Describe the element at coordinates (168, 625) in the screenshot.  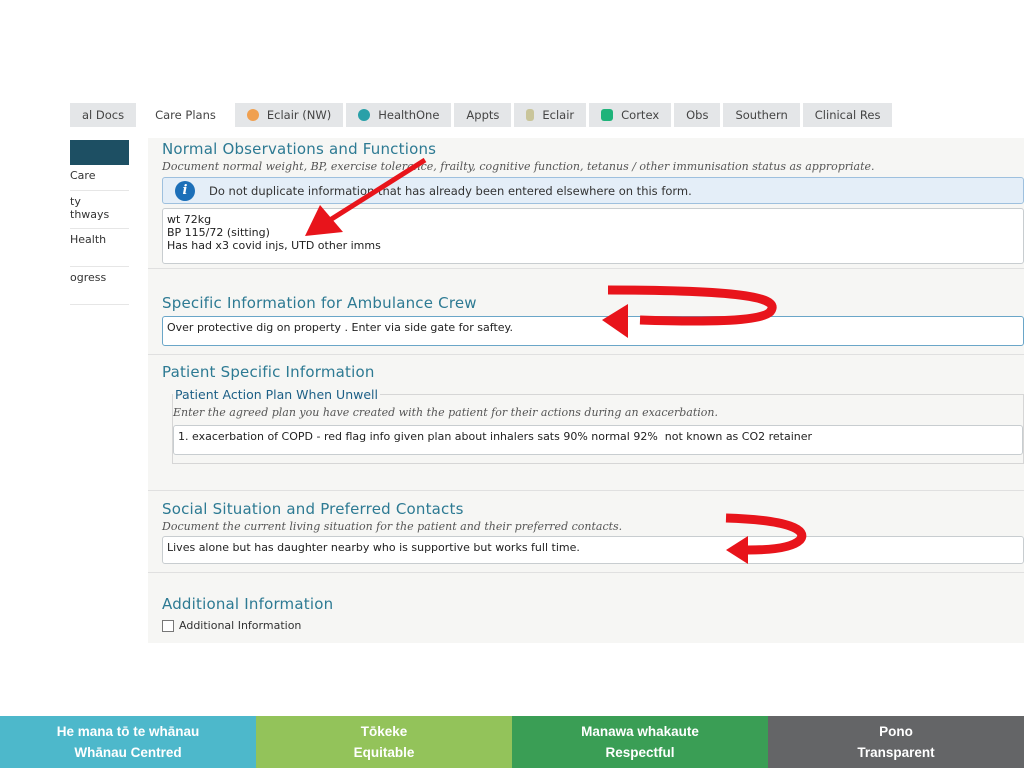
I see `additional-info-checkbox` at that location.